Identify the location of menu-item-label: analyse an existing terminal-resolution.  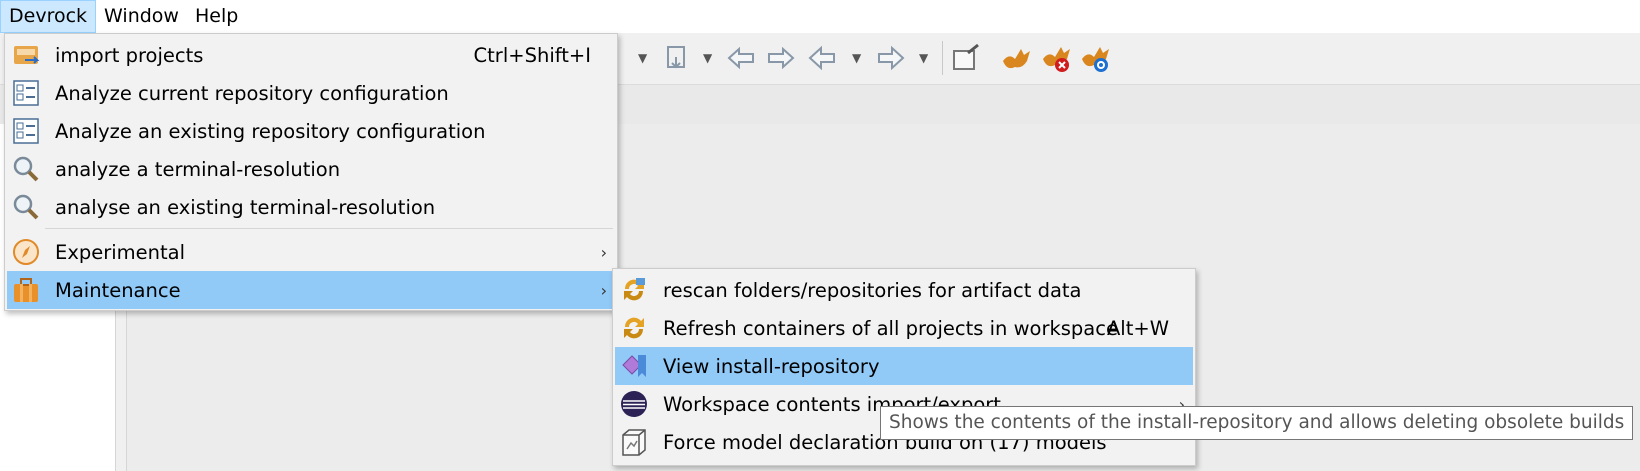
(245, 207).